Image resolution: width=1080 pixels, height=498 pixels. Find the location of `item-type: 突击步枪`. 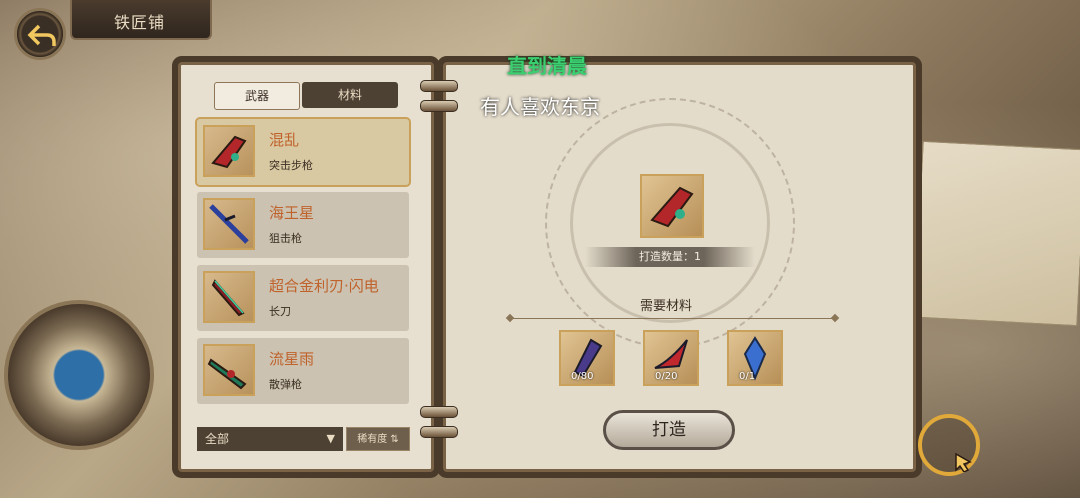

item-type: 突击步枪 is located at coordinates (291, 165).